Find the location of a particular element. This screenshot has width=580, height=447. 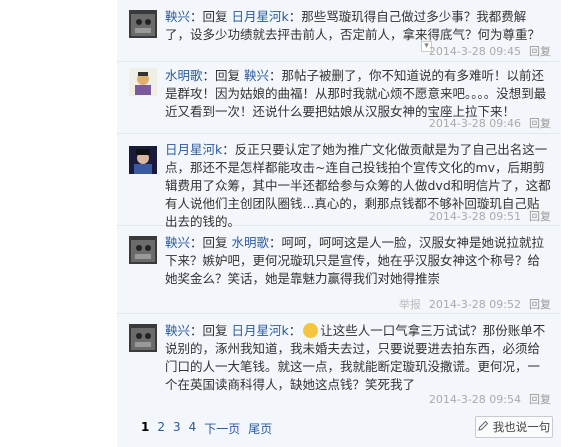

timestamp: 2014-3-28 09:46 is located at coordinates (474, 123).